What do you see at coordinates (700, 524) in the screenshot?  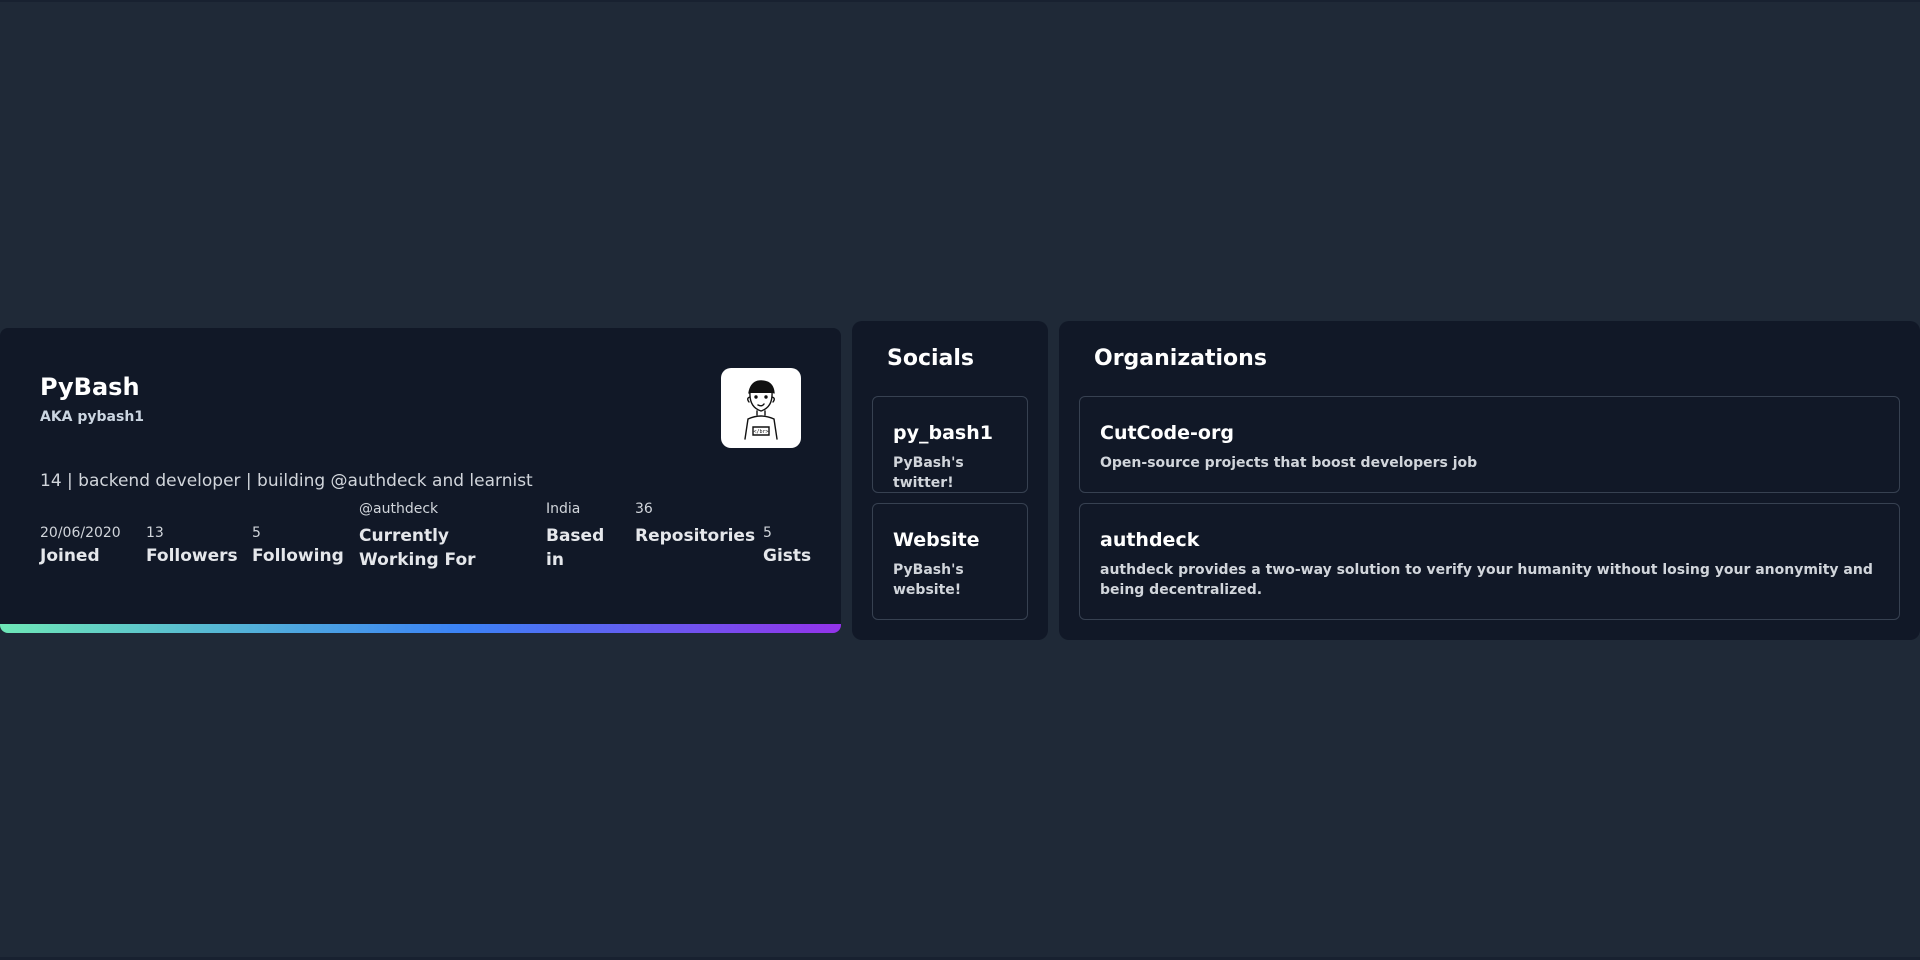 I see `stat-repositories: 36 Repositories` at bounding box center [700, 524].